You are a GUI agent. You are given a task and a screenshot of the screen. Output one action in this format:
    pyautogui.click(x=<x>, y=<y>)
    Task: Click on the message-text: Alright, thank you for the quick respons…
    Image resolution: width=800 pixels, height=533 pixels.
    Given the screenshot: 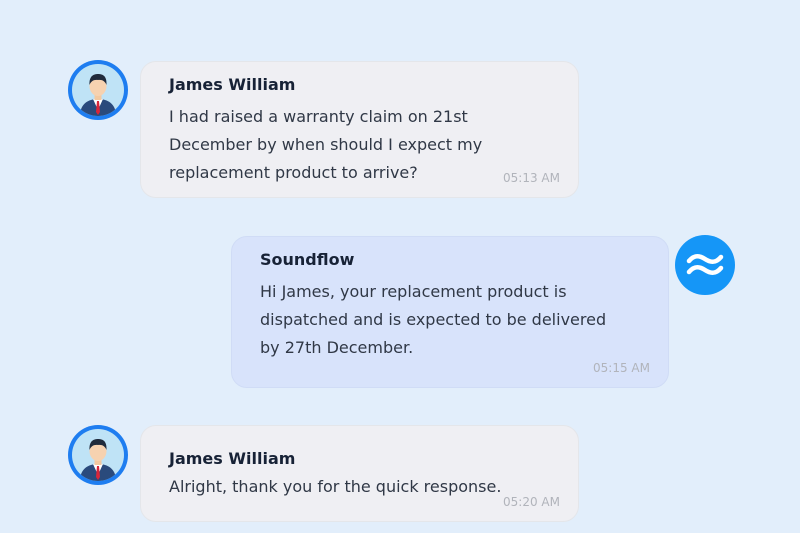 What is the action you would take?
    pyautogui.click(x=335, y=486)
    